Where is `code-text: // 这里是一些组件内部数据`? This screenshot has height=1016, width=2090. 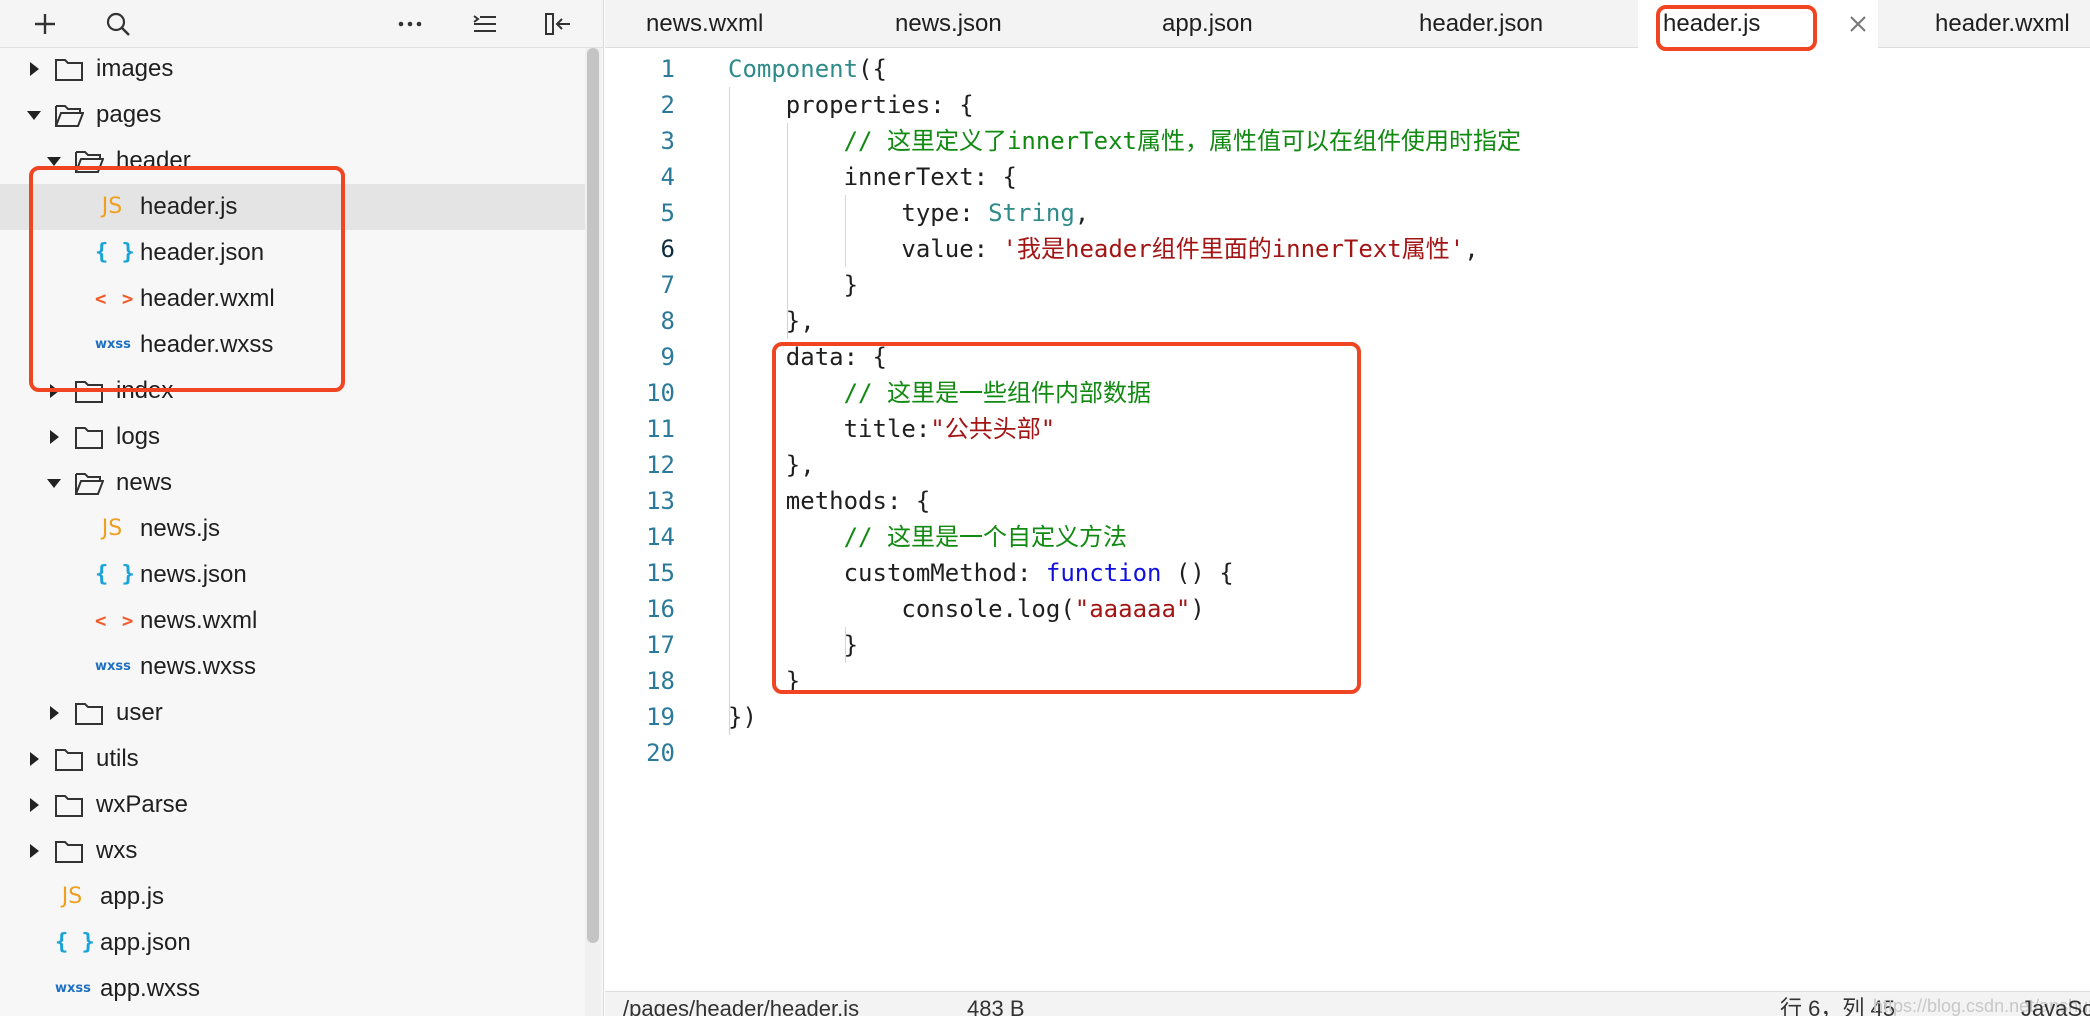
code-text: // 这里是一些组件内部数据 is located at coordinates (939, 393).